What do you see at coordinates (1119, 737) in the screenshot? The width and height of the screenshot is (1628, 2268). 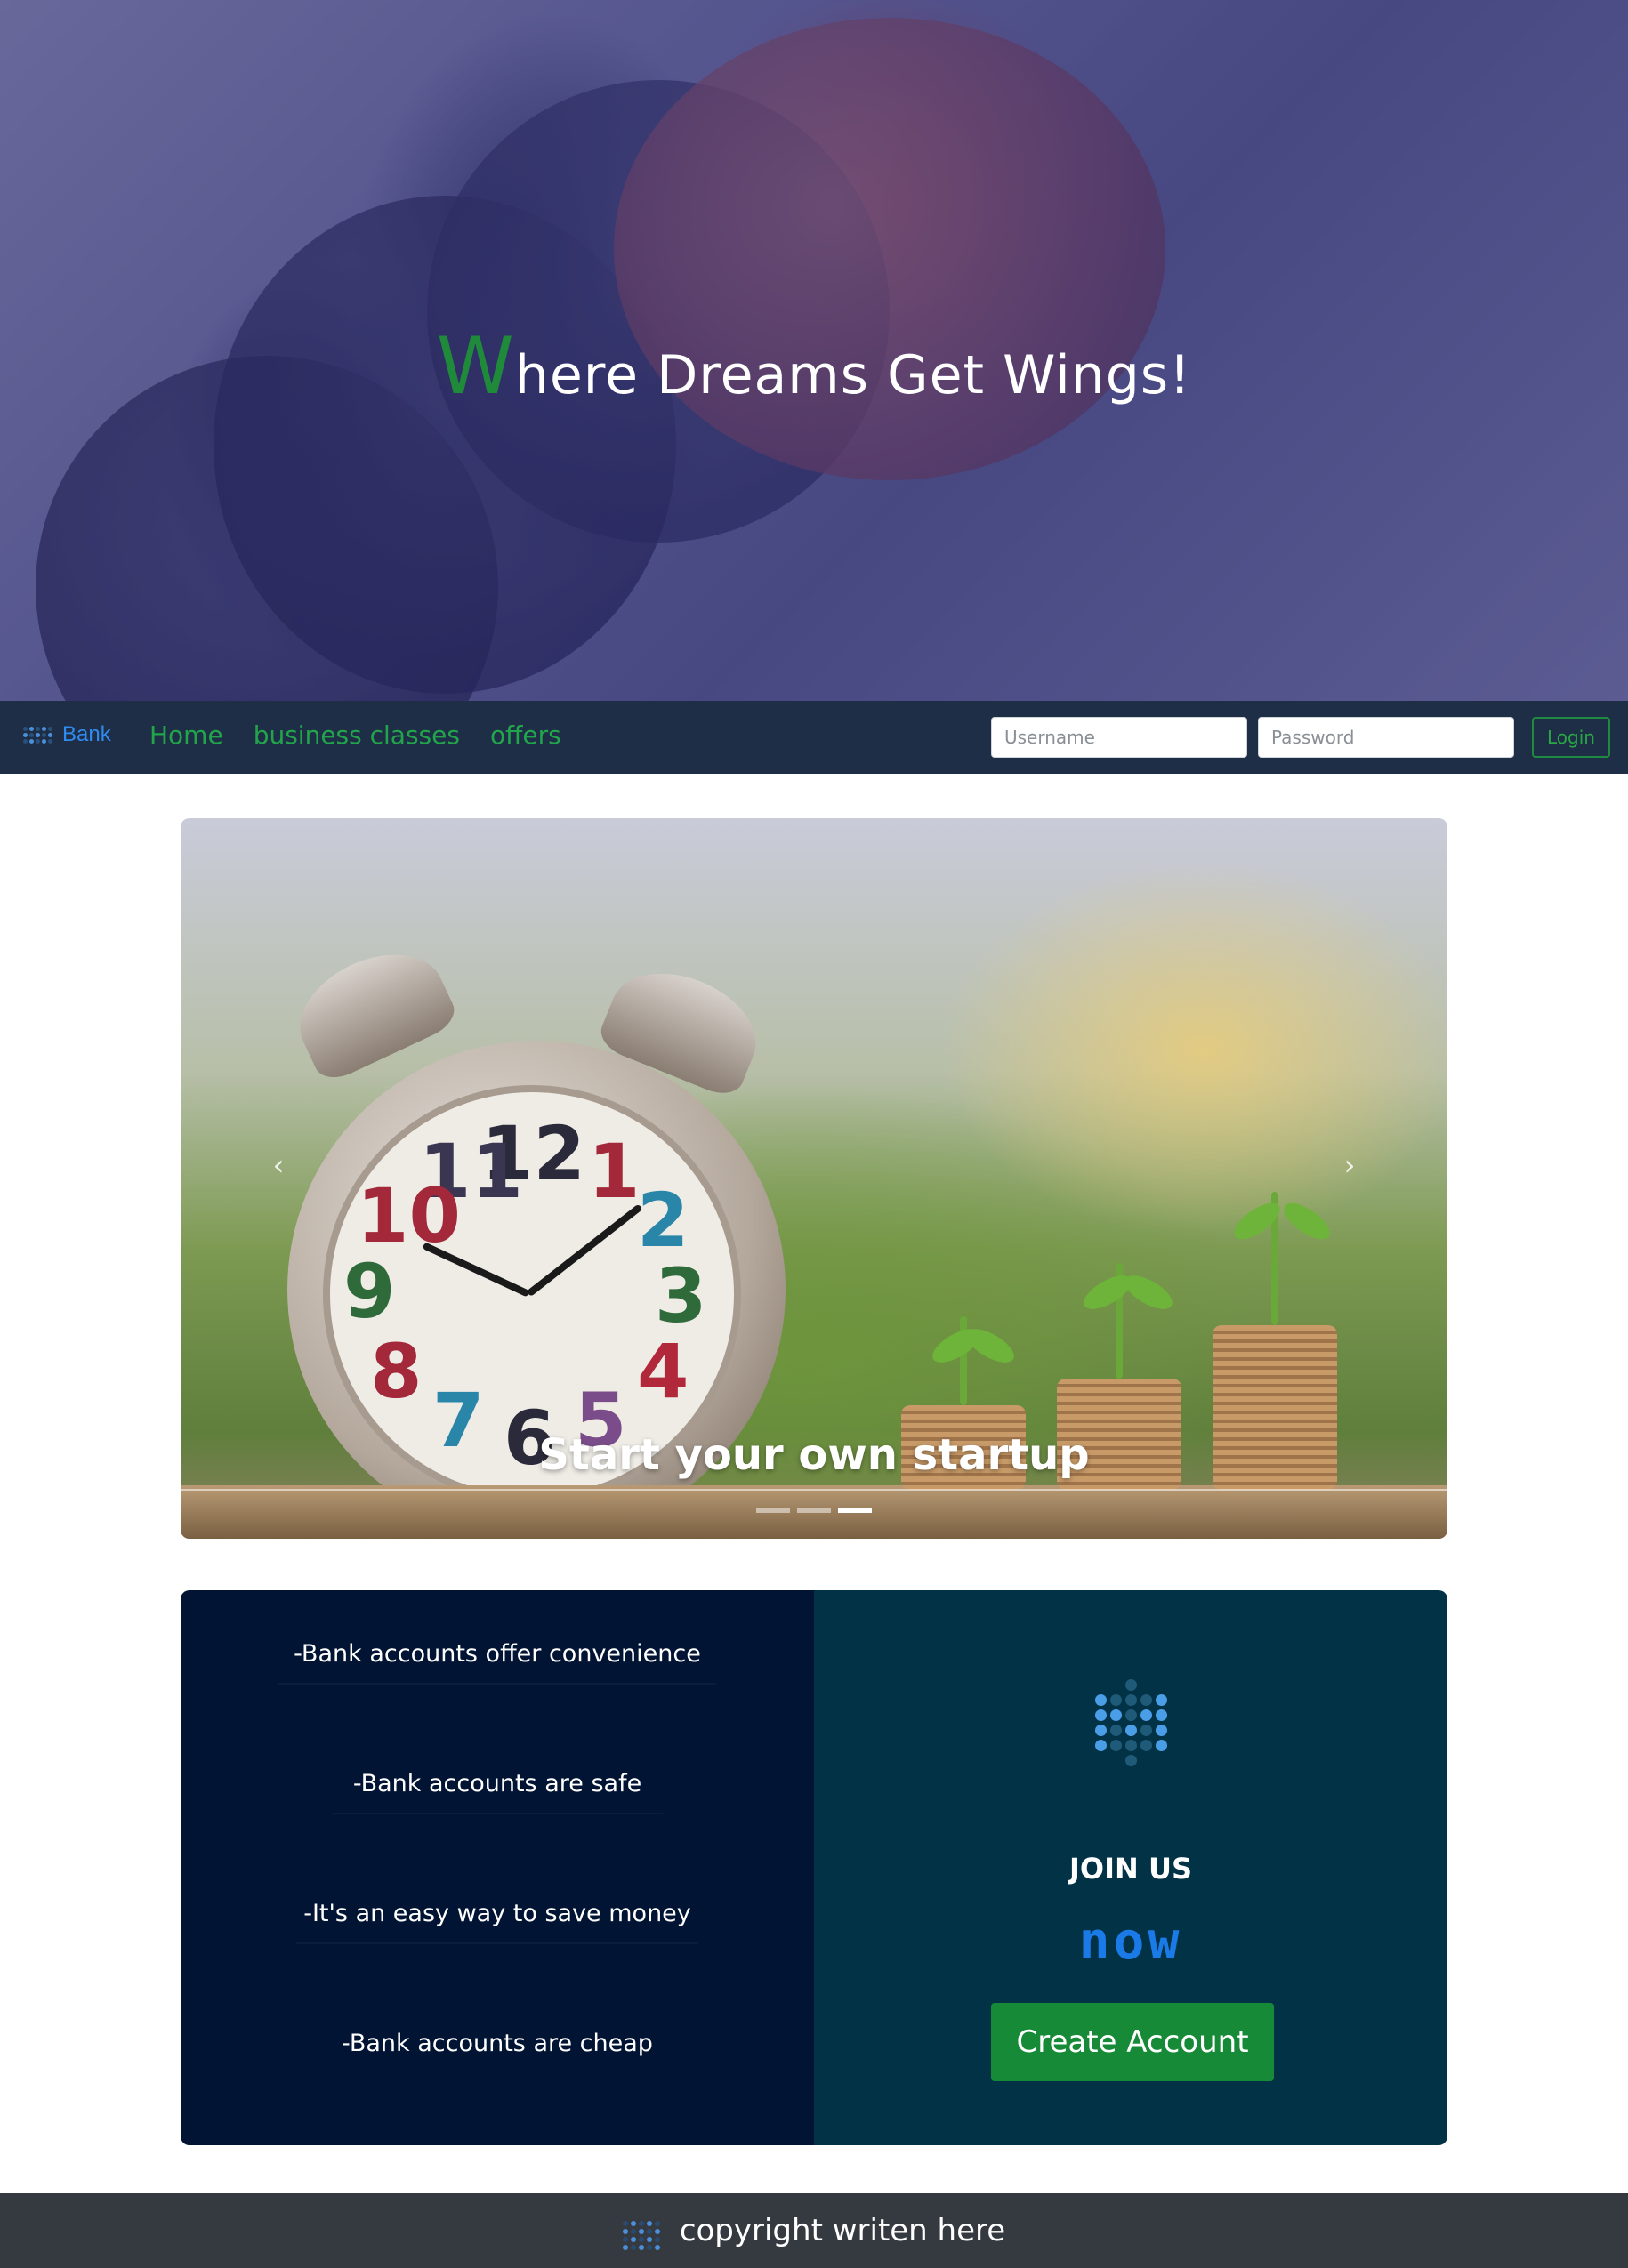 I see `username-input` at bounding box center [1119, 737].